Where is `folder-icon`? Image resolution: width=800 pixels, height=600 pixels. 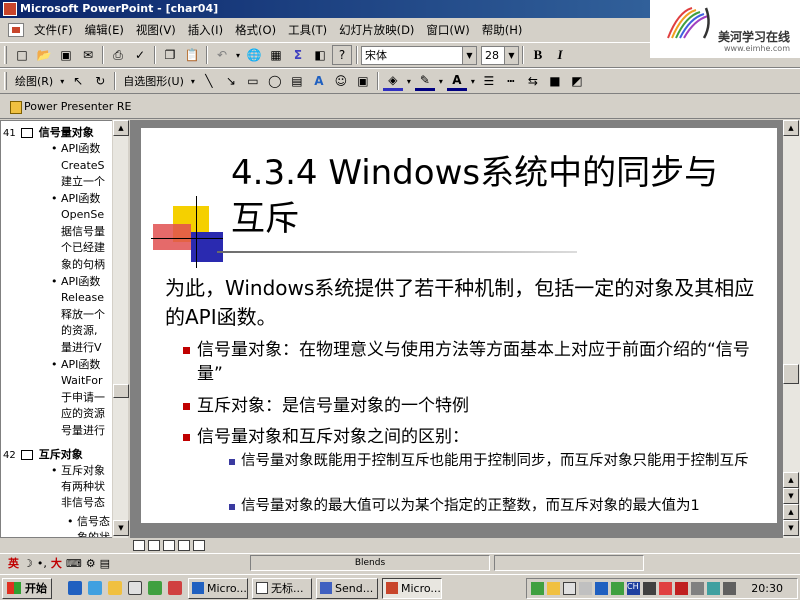
folder-icon is located at coordinates (115, 588).